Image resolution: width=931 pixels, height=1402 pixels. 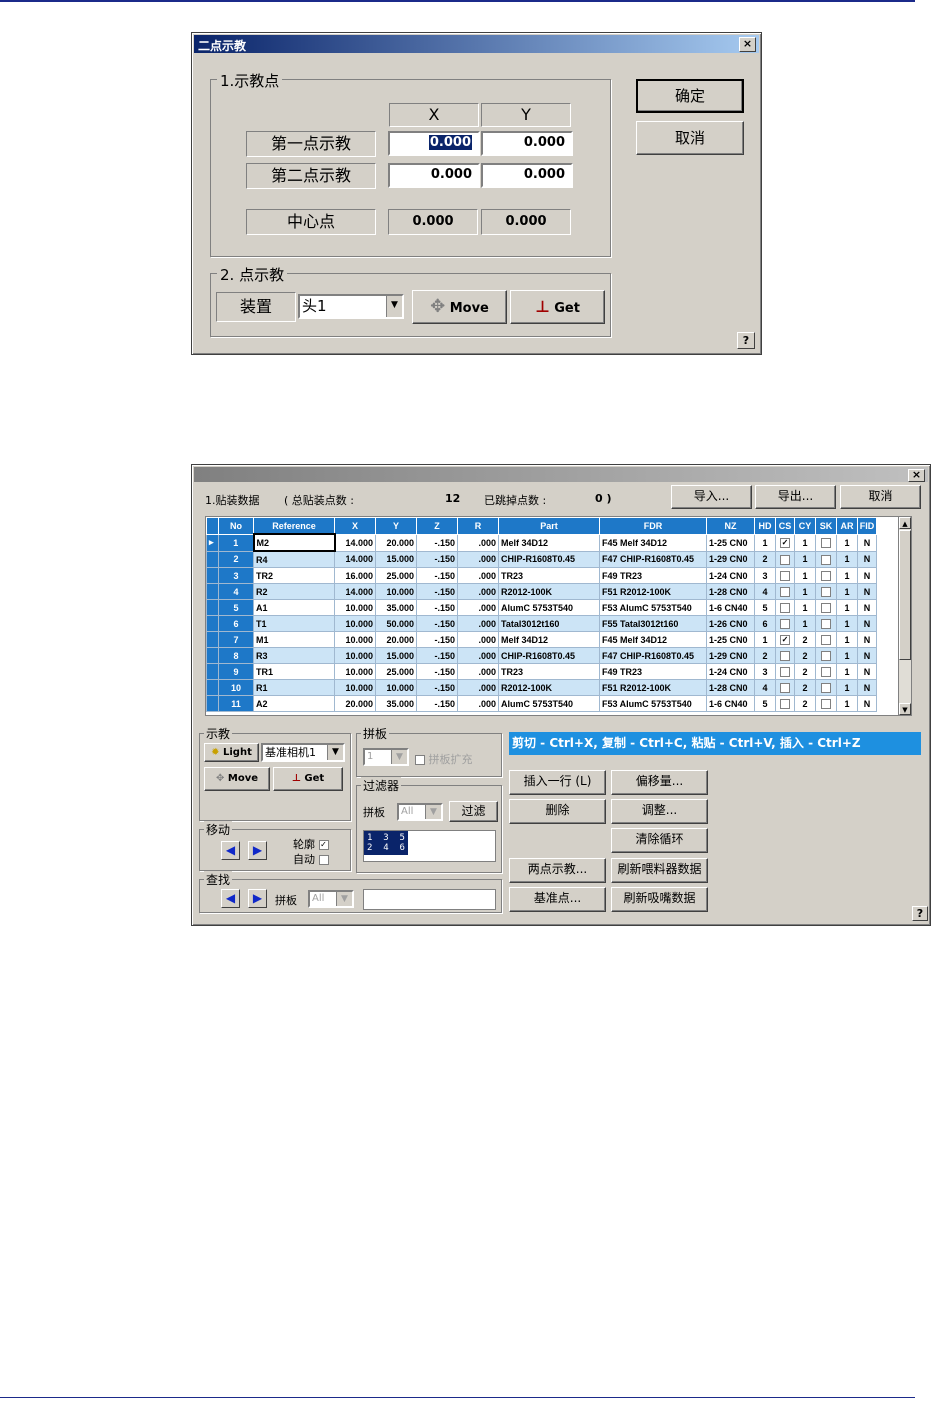 I want to click on cell-no: 3, so click(x=236, y=575).